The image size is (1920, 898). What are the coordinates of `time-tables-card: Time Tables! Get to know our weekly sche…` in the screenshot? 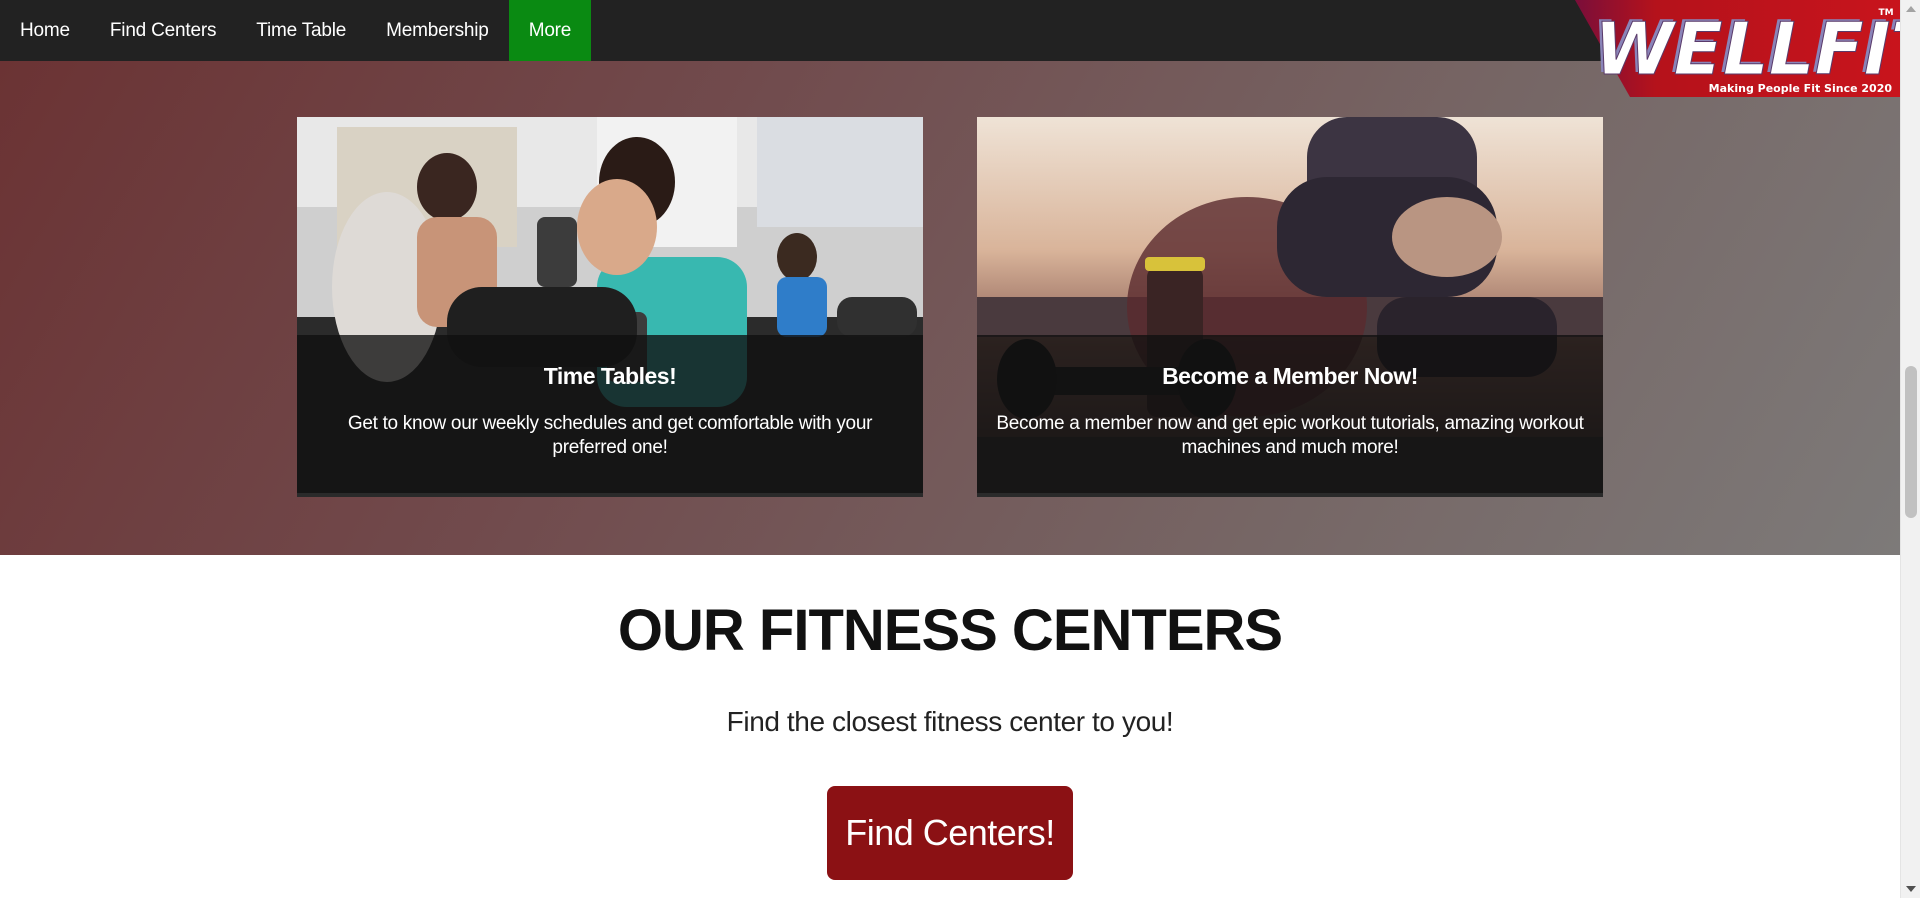 It's located at (610, 307).